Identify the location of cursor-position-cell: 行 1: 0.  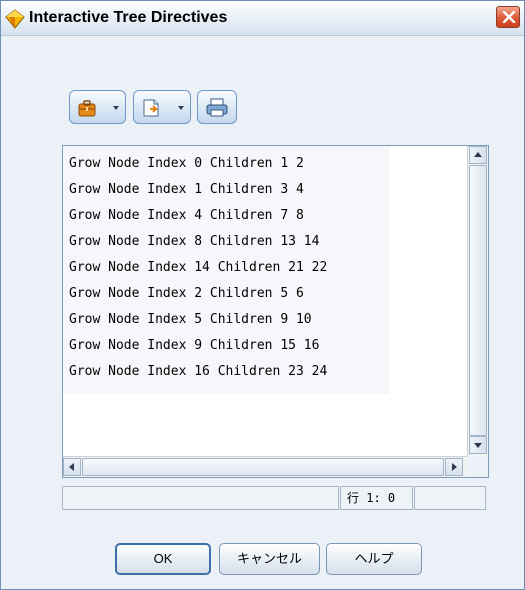
(376, 498).